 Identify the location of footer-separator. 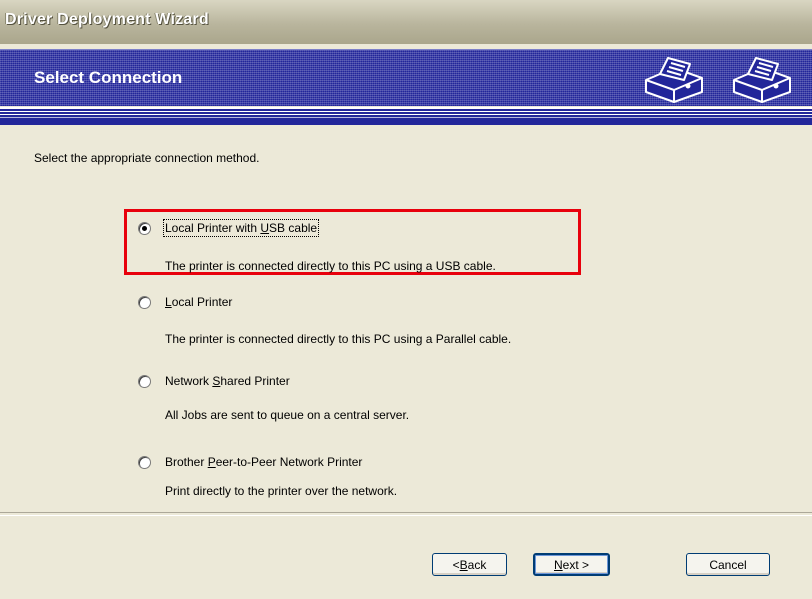
(406, 514).